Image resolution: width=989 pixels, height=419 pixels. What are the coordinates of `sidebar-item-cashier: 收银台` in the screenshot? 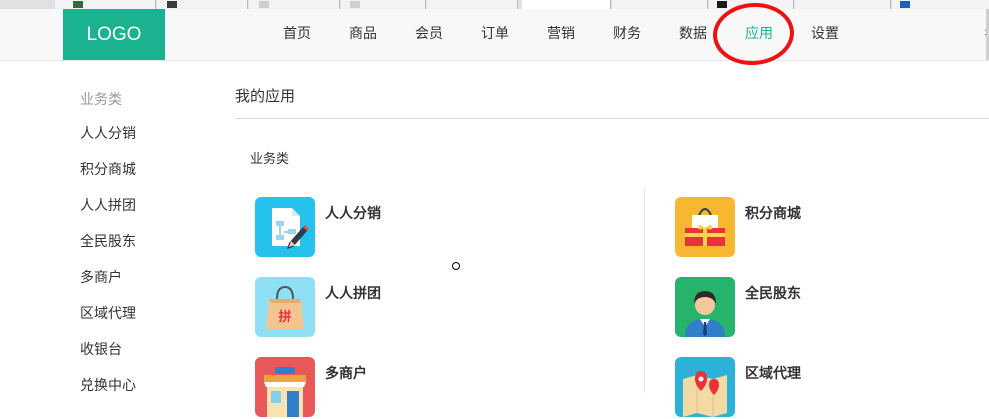 It's located at (145, 350).